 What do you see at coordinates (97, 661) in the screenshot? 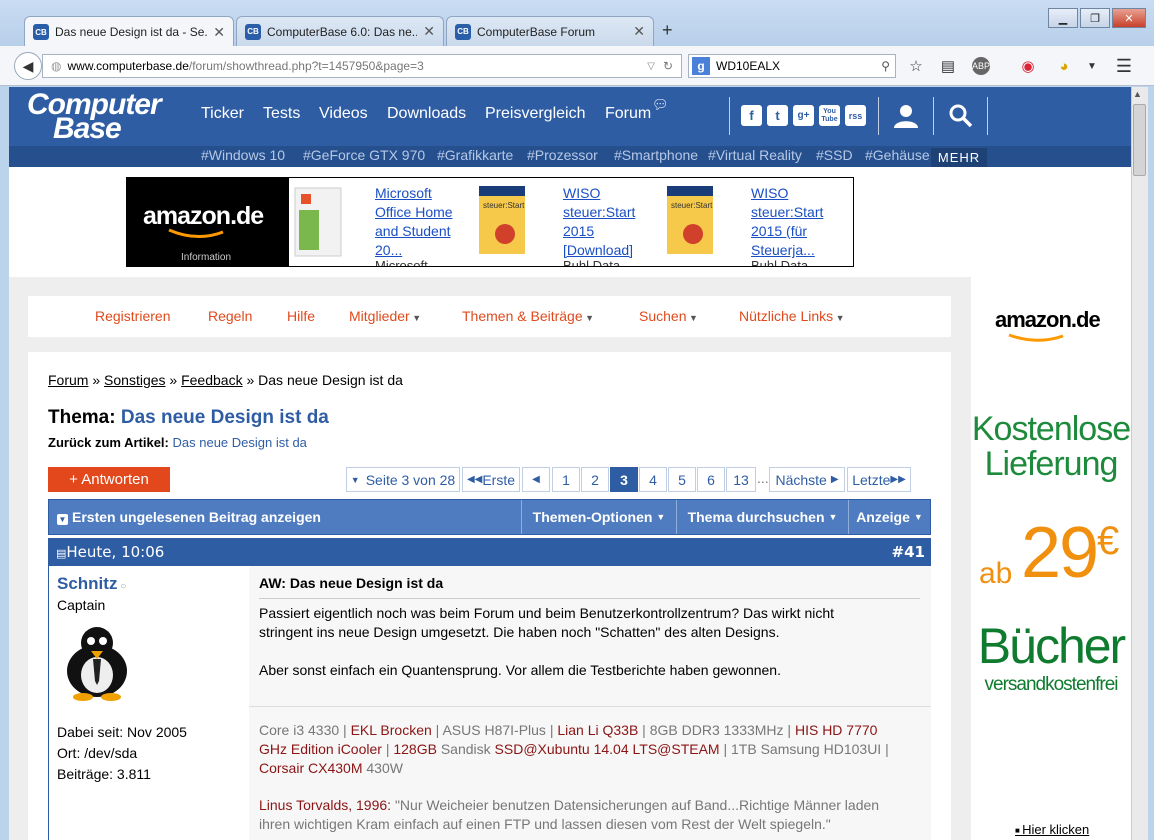
I see `avatar` at bounding box center [97, 661].